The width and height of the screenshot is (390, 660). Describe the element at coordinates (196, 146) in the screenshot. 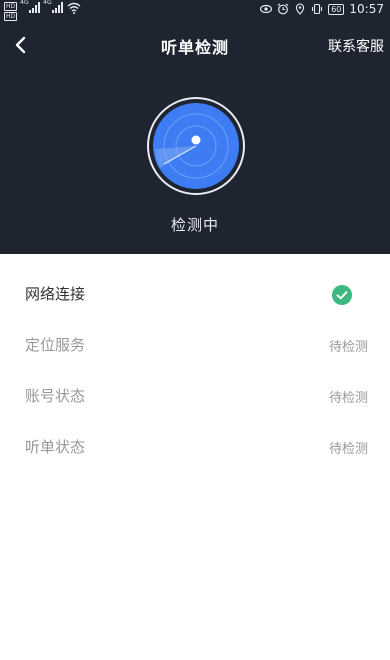

I see `radar-scan-icon` at that location.